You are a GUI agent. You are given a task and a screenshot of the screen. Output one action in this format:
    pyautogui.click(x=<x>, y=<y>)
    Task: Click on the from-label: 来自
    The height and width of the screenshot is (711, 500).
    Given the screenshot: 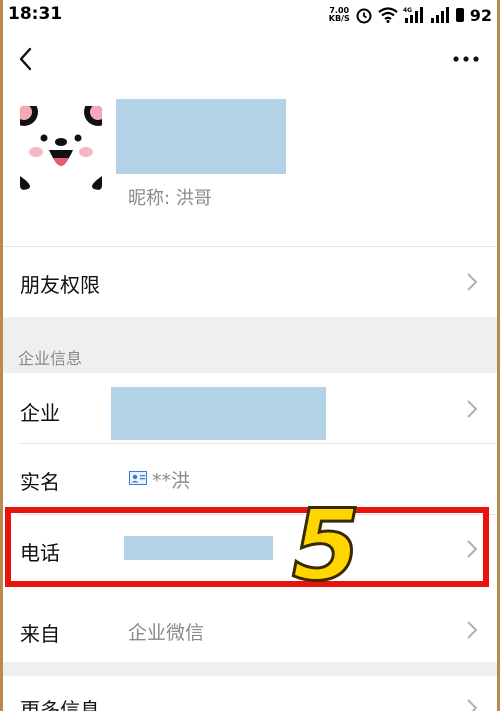 What is the action you would take?
    pyautogui.click(x=40, y=634)
    